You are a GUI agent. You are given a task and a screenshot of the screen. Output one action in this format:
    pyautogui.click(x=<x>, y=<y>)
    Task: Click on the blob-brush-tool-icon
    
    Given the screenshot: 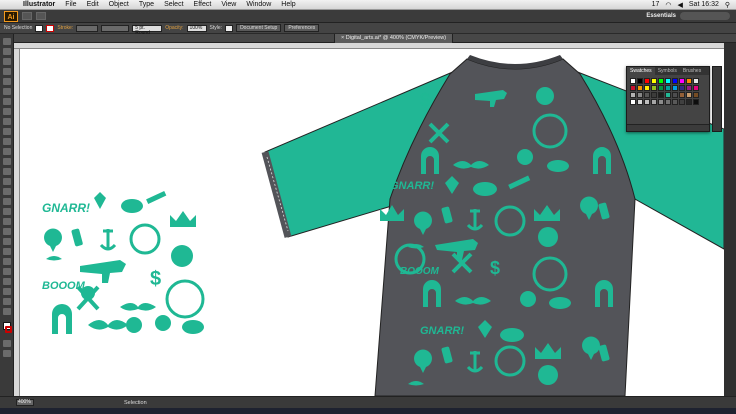 What is the action you would take?
    pyautogui.click(x=7, y=141)
    